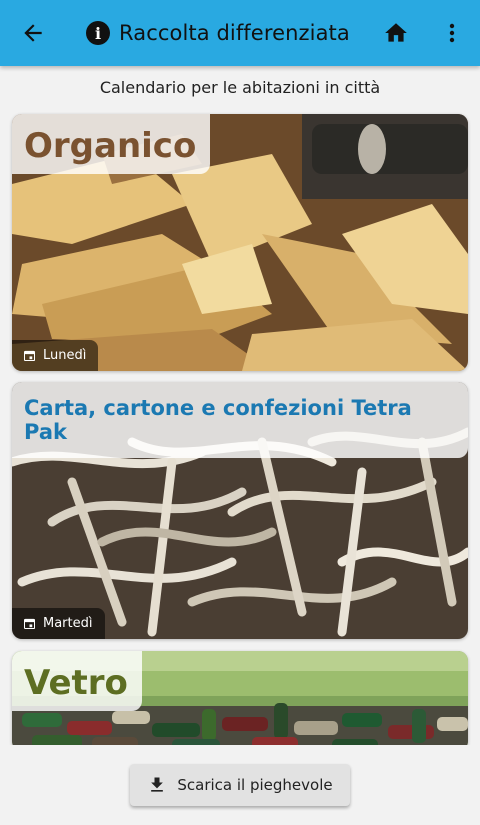  What do you see at coordinates (396, 33) in the screenshot?
I see `home-icon` at bounding box center [396, 33].